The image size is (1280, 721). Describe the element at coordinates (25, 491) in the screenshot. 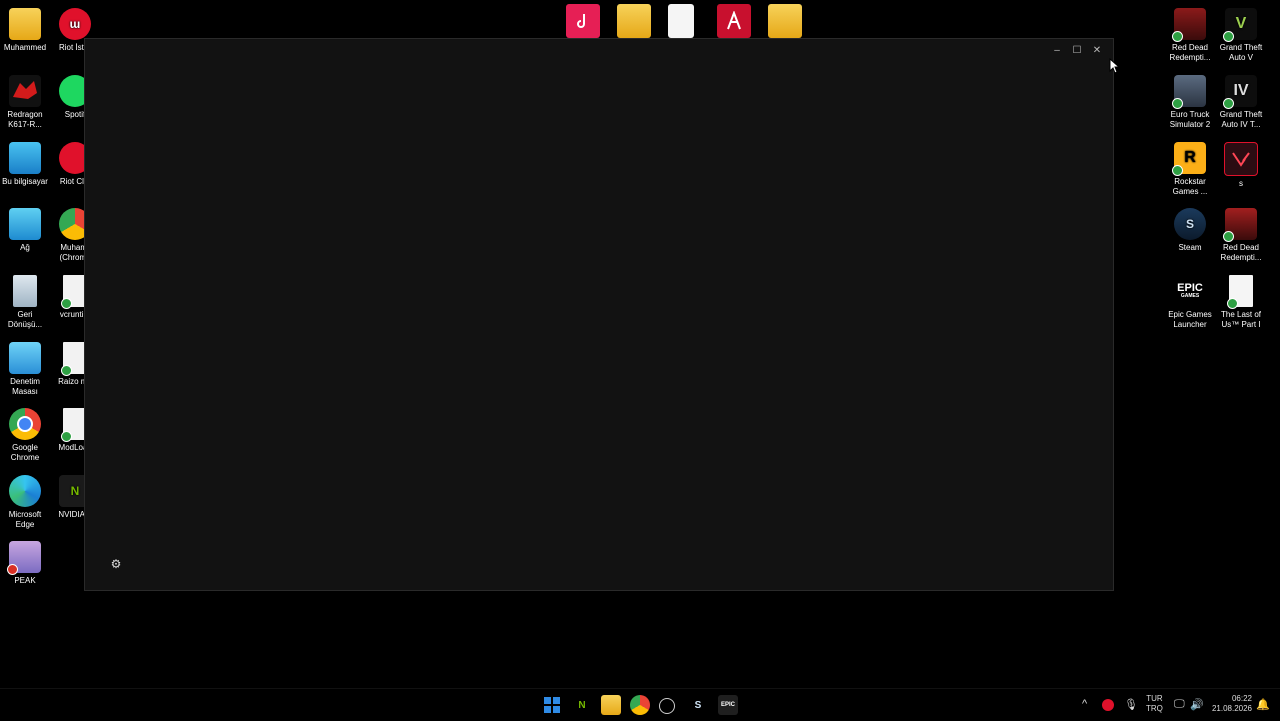

I see `edge-icon` at that location.